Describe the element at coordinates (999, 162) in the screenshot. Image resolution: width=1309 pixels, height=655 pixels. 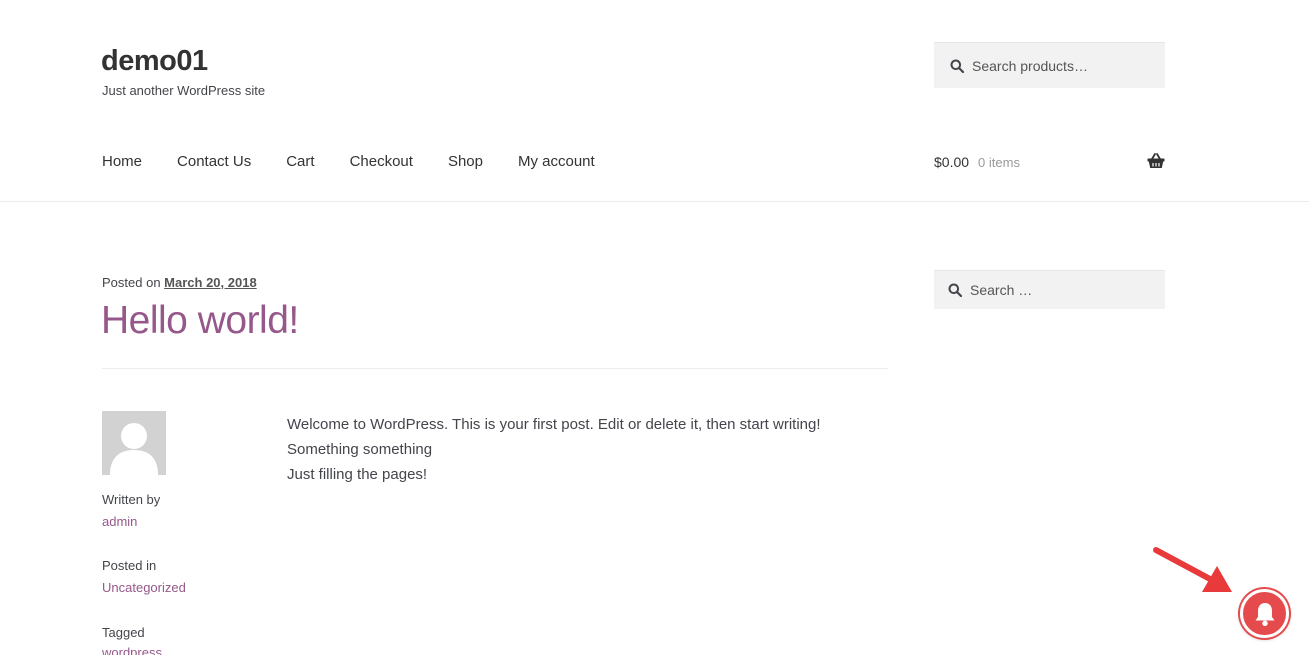
I see `cart-count: 0 items` at that location.